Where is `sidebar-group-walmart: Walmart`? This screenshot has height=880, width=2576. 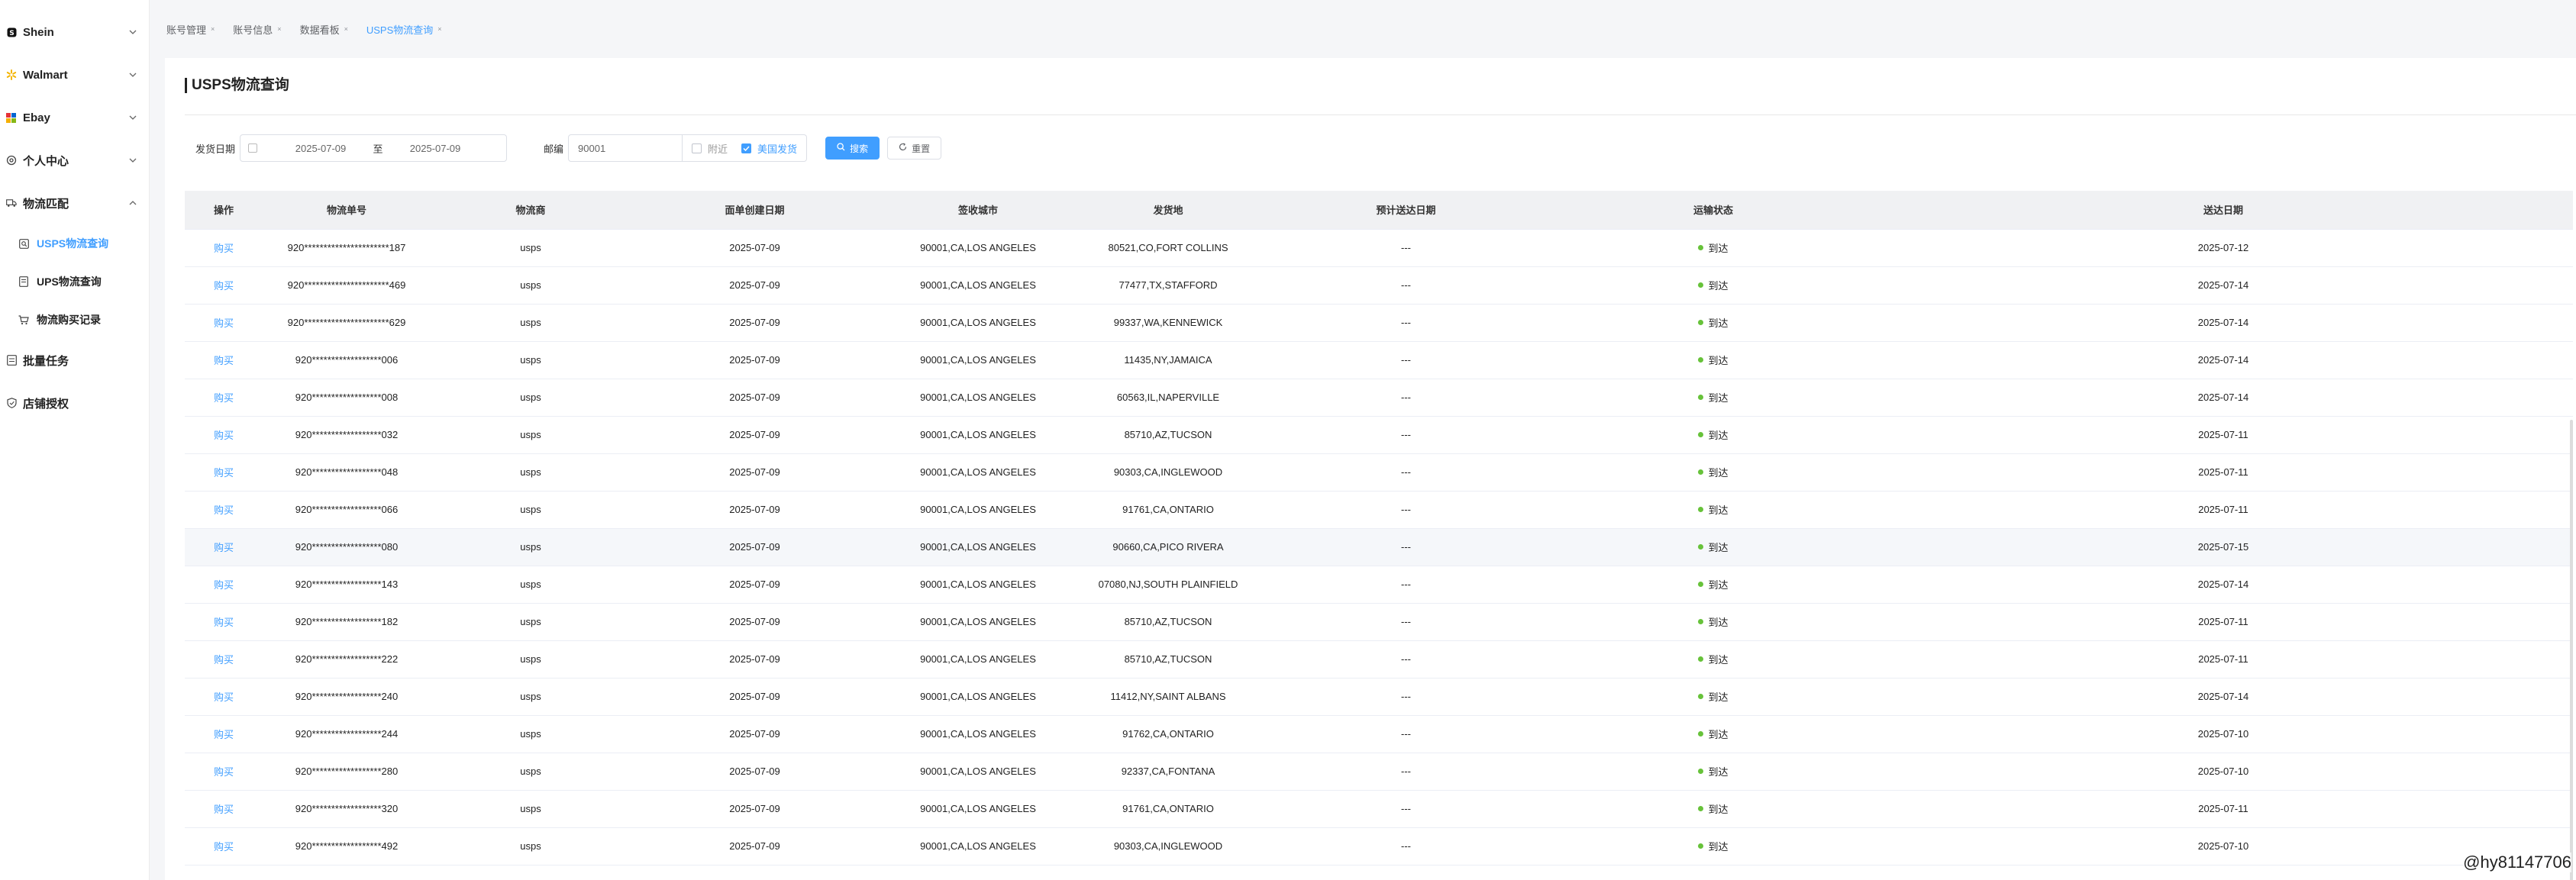 sidebar-group-walmart: Walmart is located at coordinates (74, 75).